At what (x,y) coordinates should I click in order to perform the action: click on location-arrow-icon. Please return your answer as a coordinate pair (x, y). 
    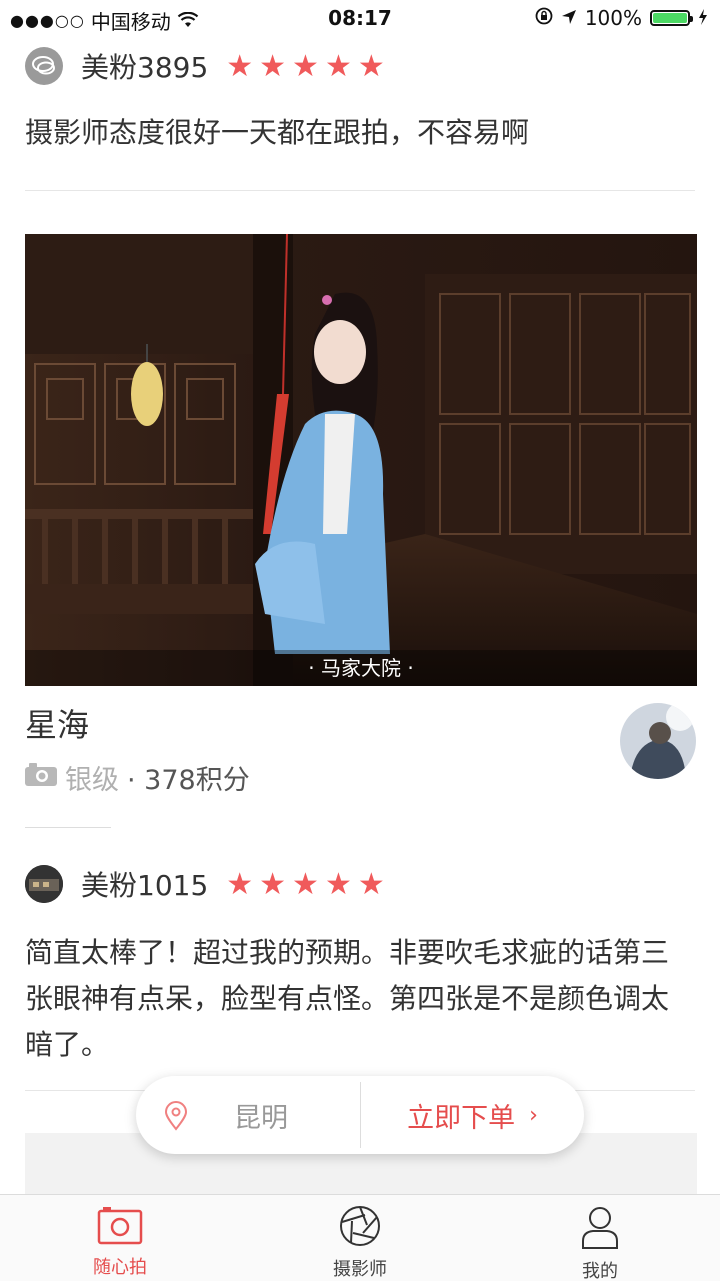
    Looking at the image, I should click on (569, 18).